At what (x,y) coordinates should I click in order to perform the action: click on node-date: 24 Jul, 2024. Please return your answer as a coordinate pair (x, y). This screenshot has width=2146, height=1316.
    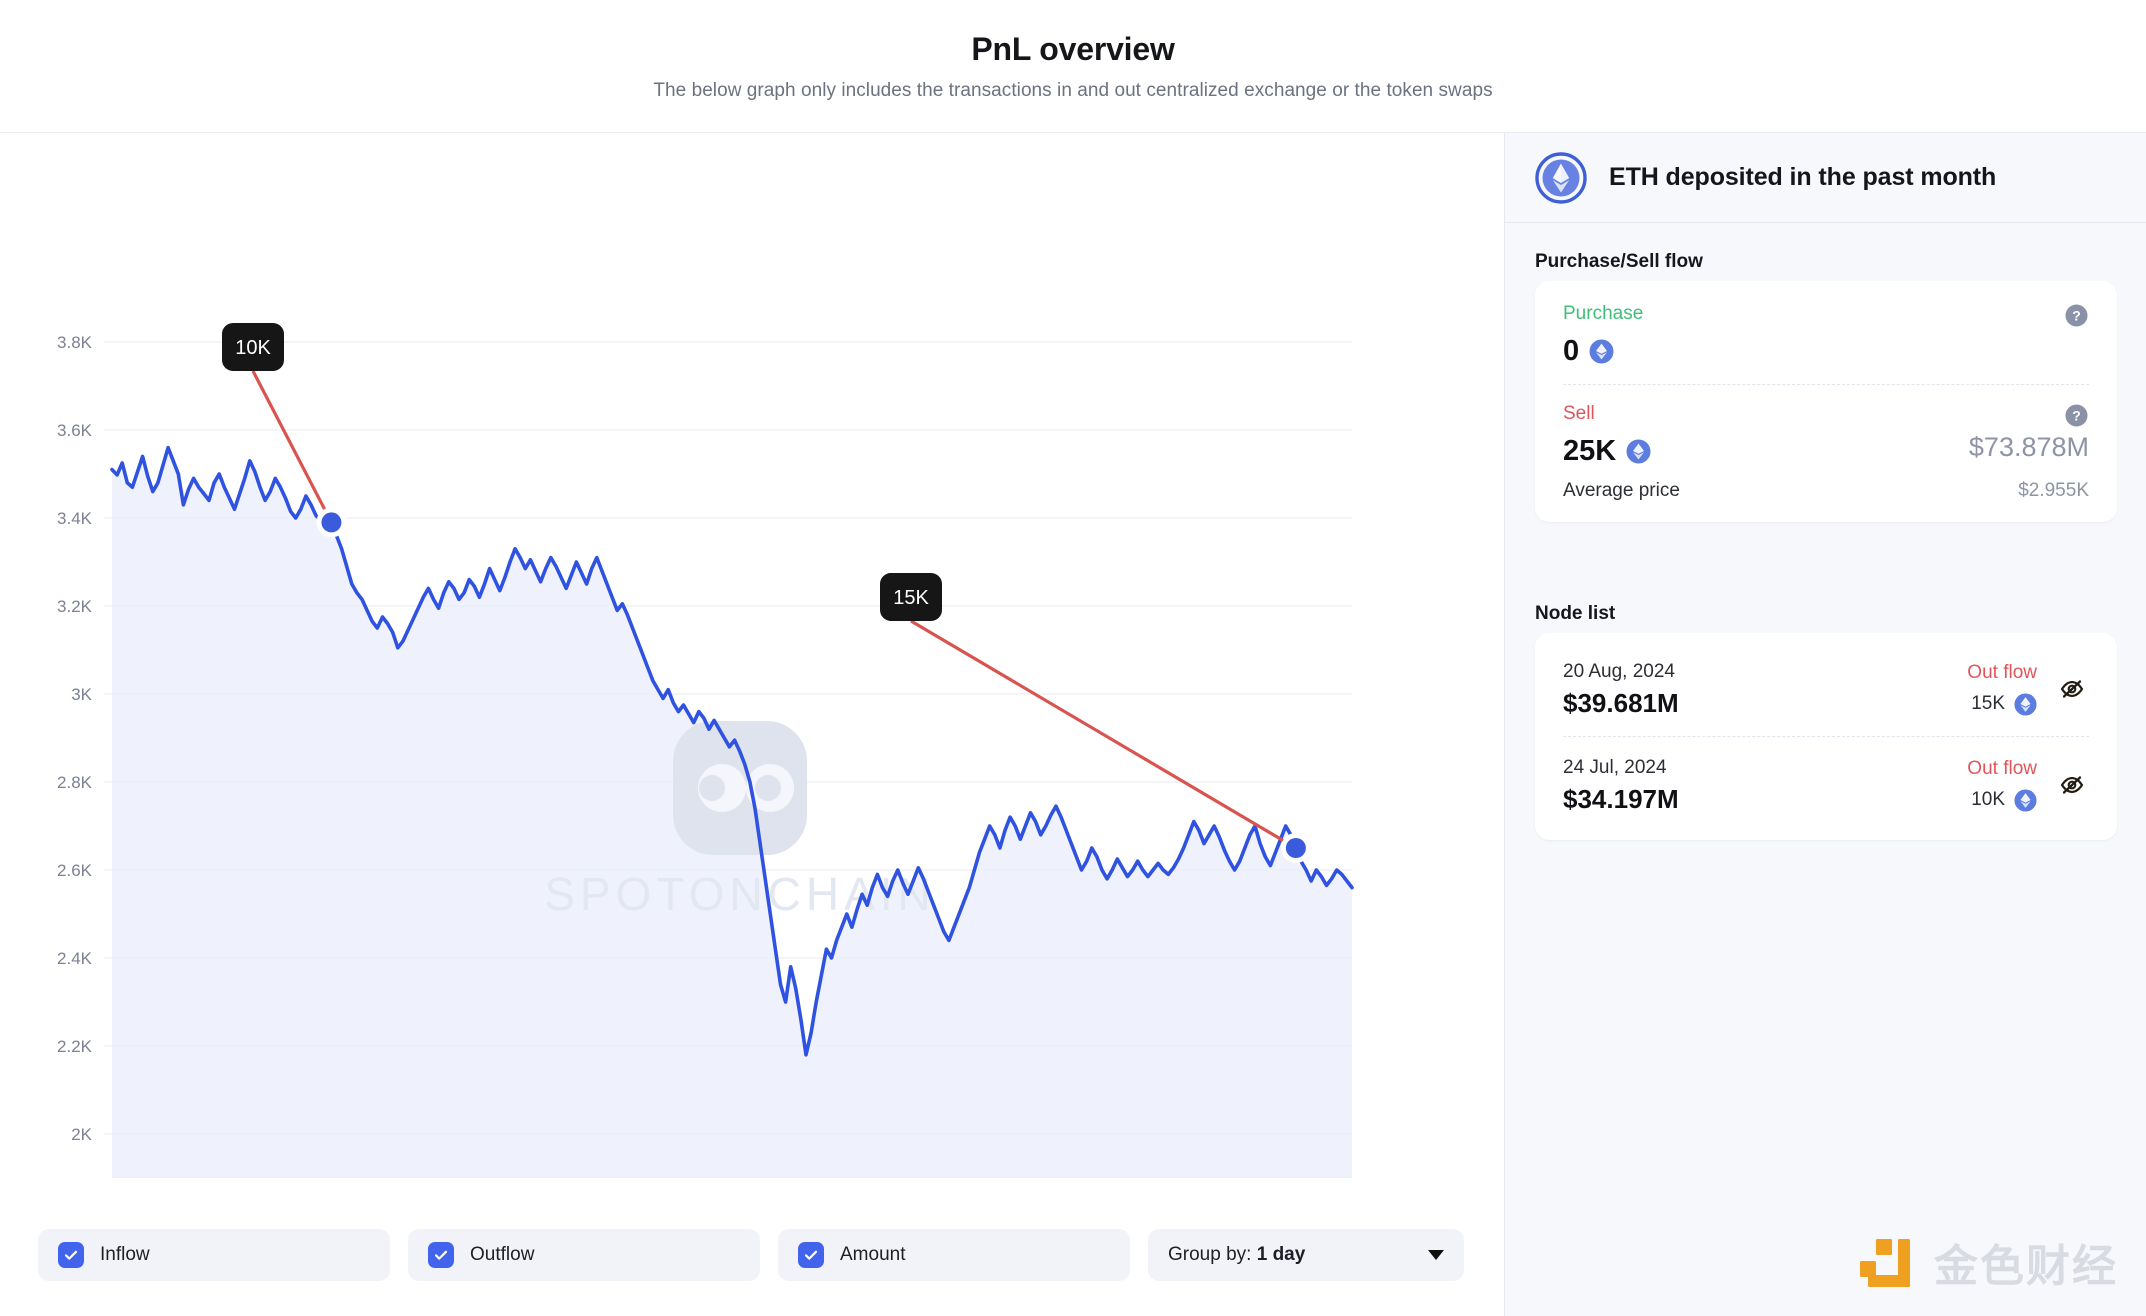
    Looking at the image, I should click on (1615, 767).